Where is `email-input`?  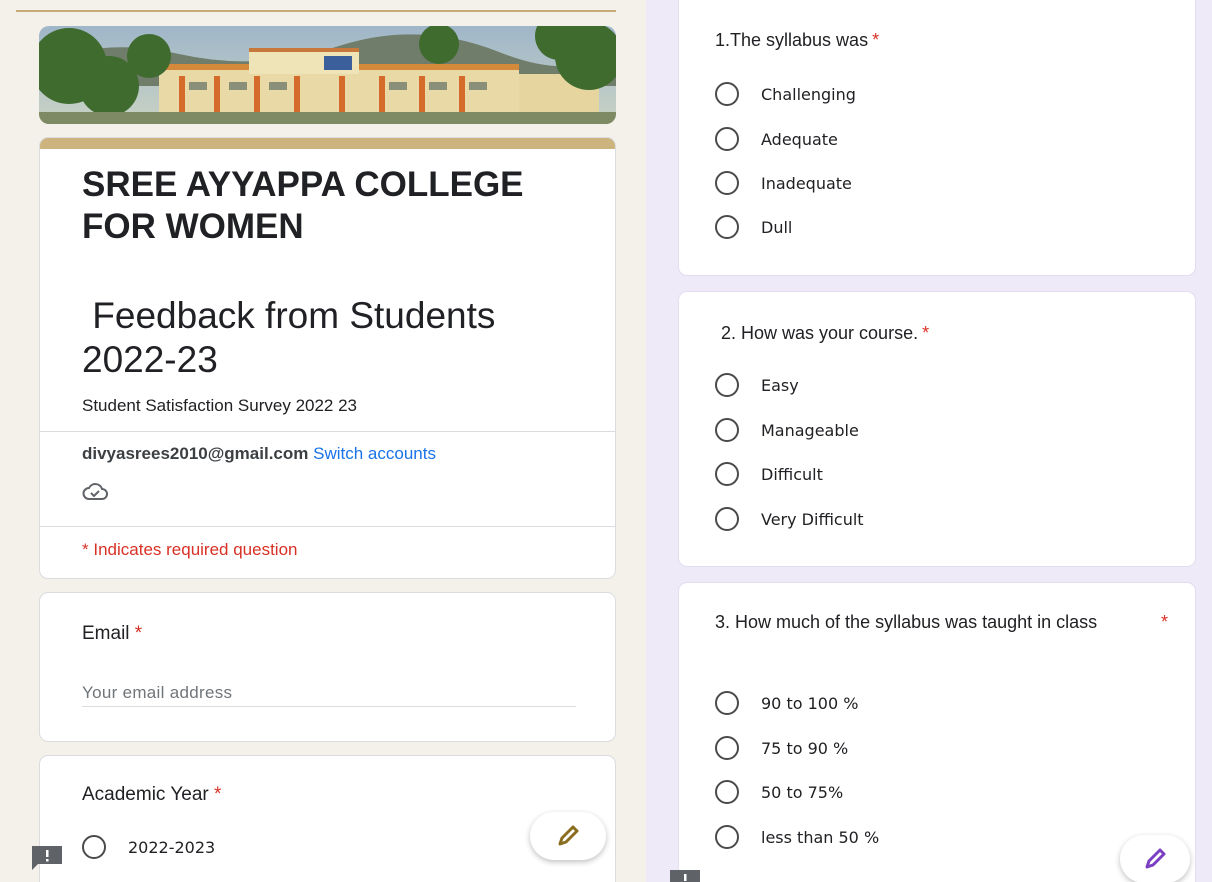 email-input is located at coordinates (329, 693).